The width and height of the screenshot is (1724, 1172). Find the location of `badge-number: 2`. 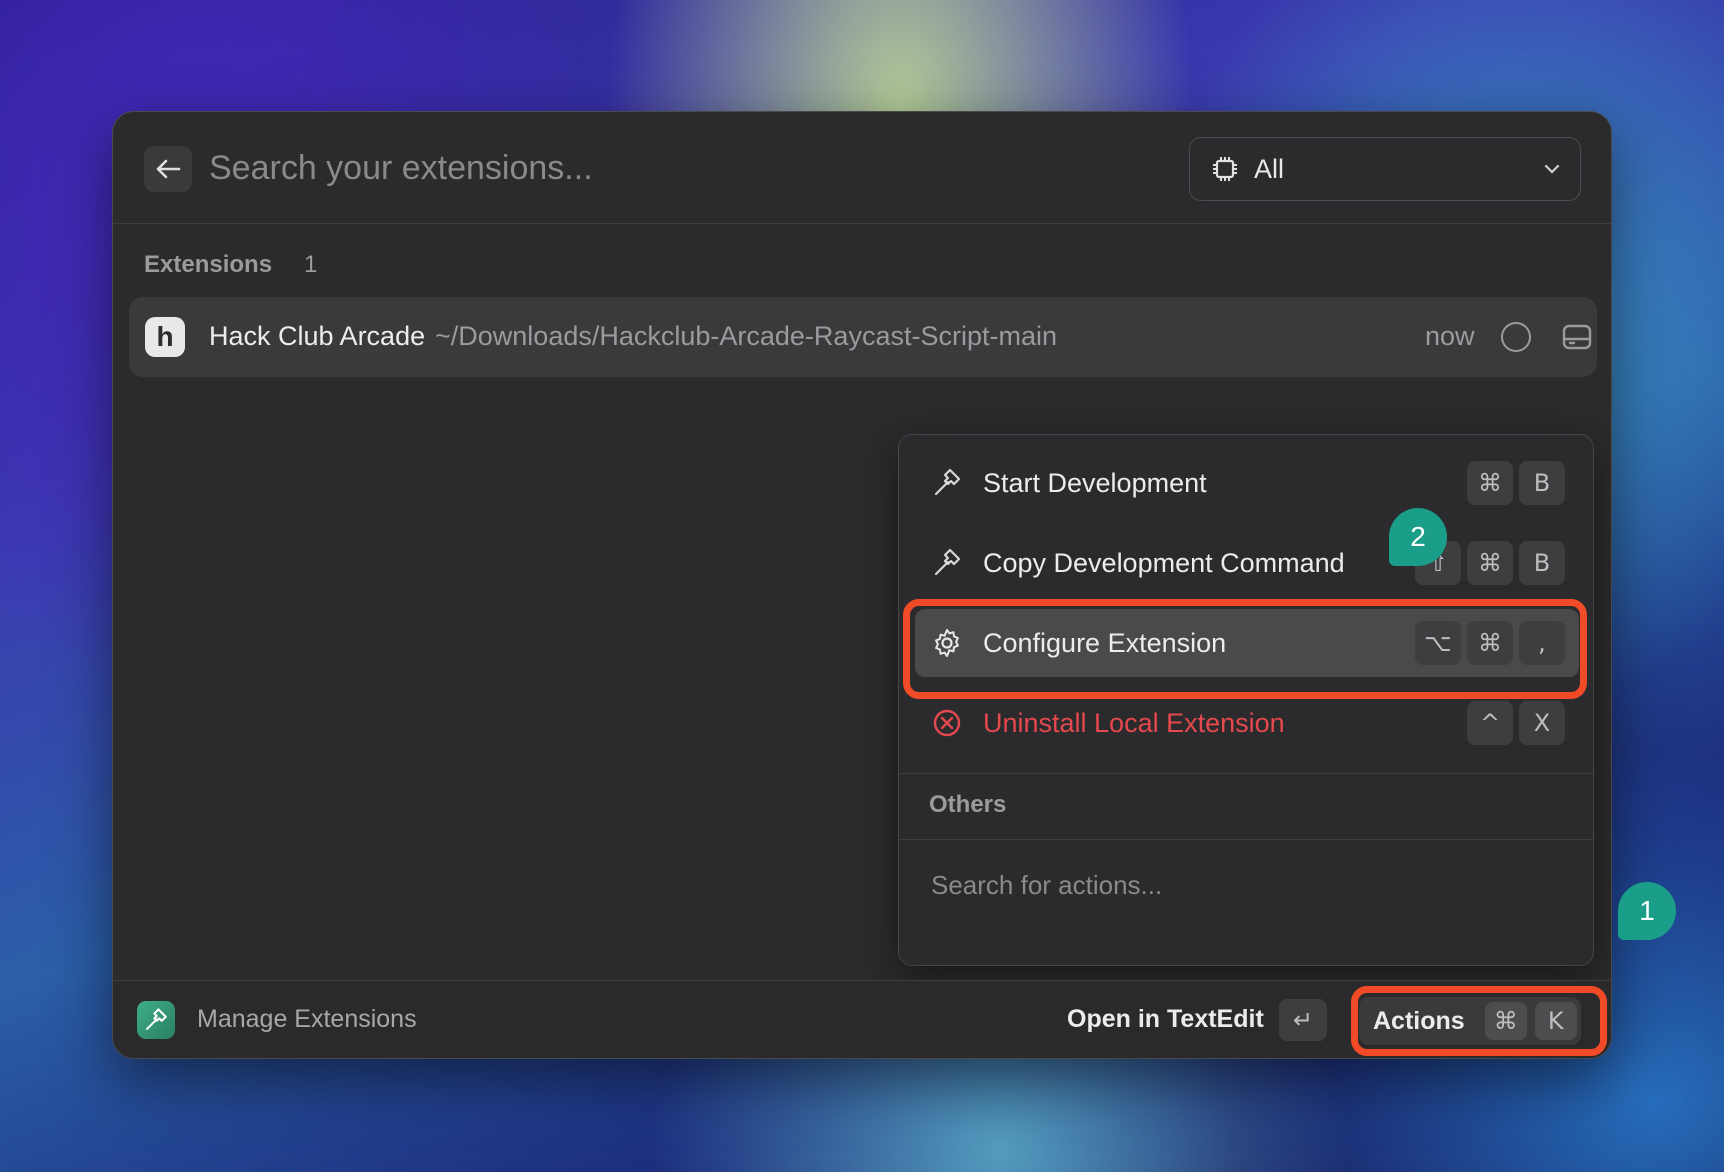

badge-number: 2 is located at coordinates (1418, 536).